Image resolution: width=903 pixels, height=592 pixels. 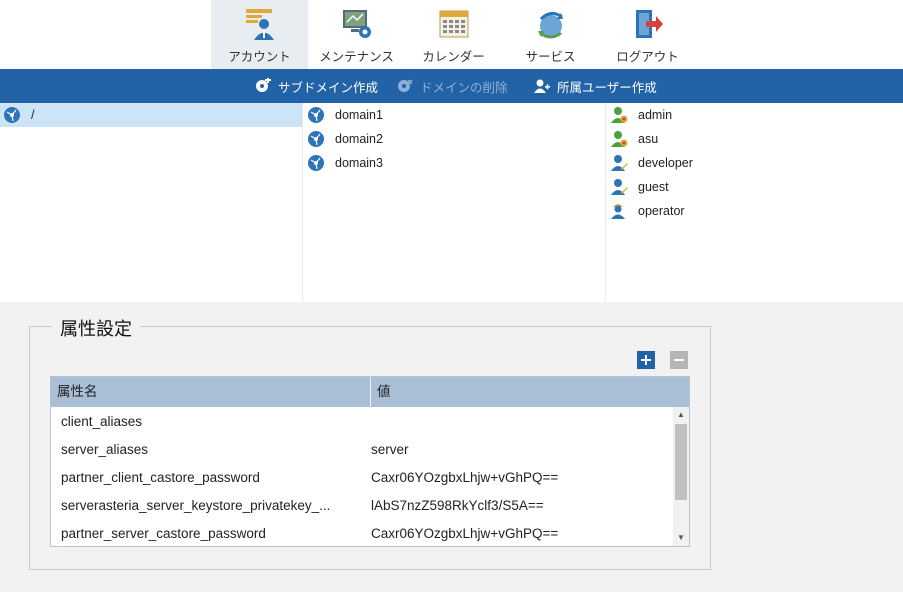 I want to click on create-subdomain-button: サブドメイン作成, so click(x=316, y=86).